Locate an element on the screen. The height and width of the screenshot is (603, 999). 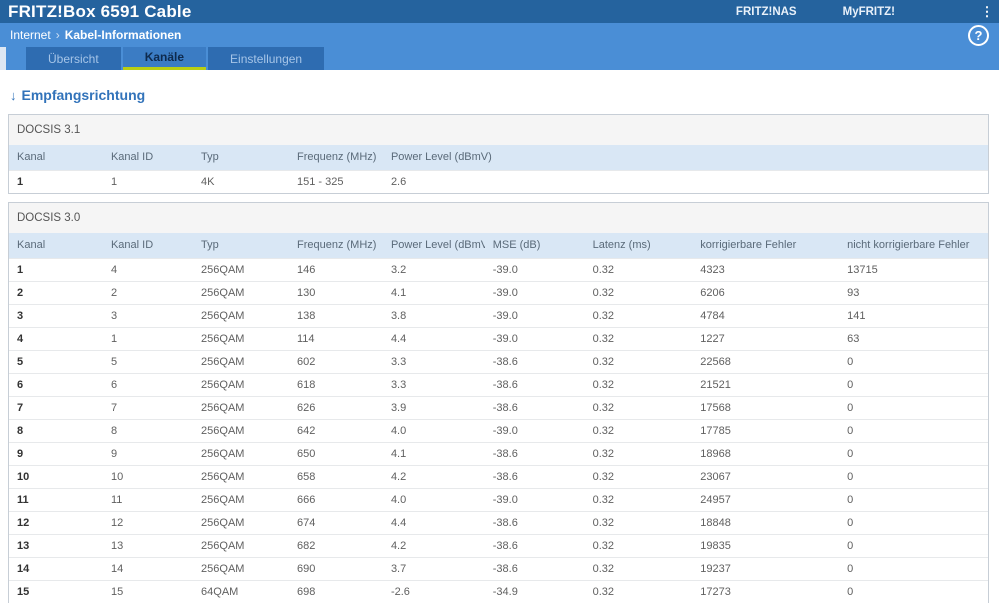
topbar-links: FRITZ!NAS MyFRITZ! is located at coordinates (815, 12).